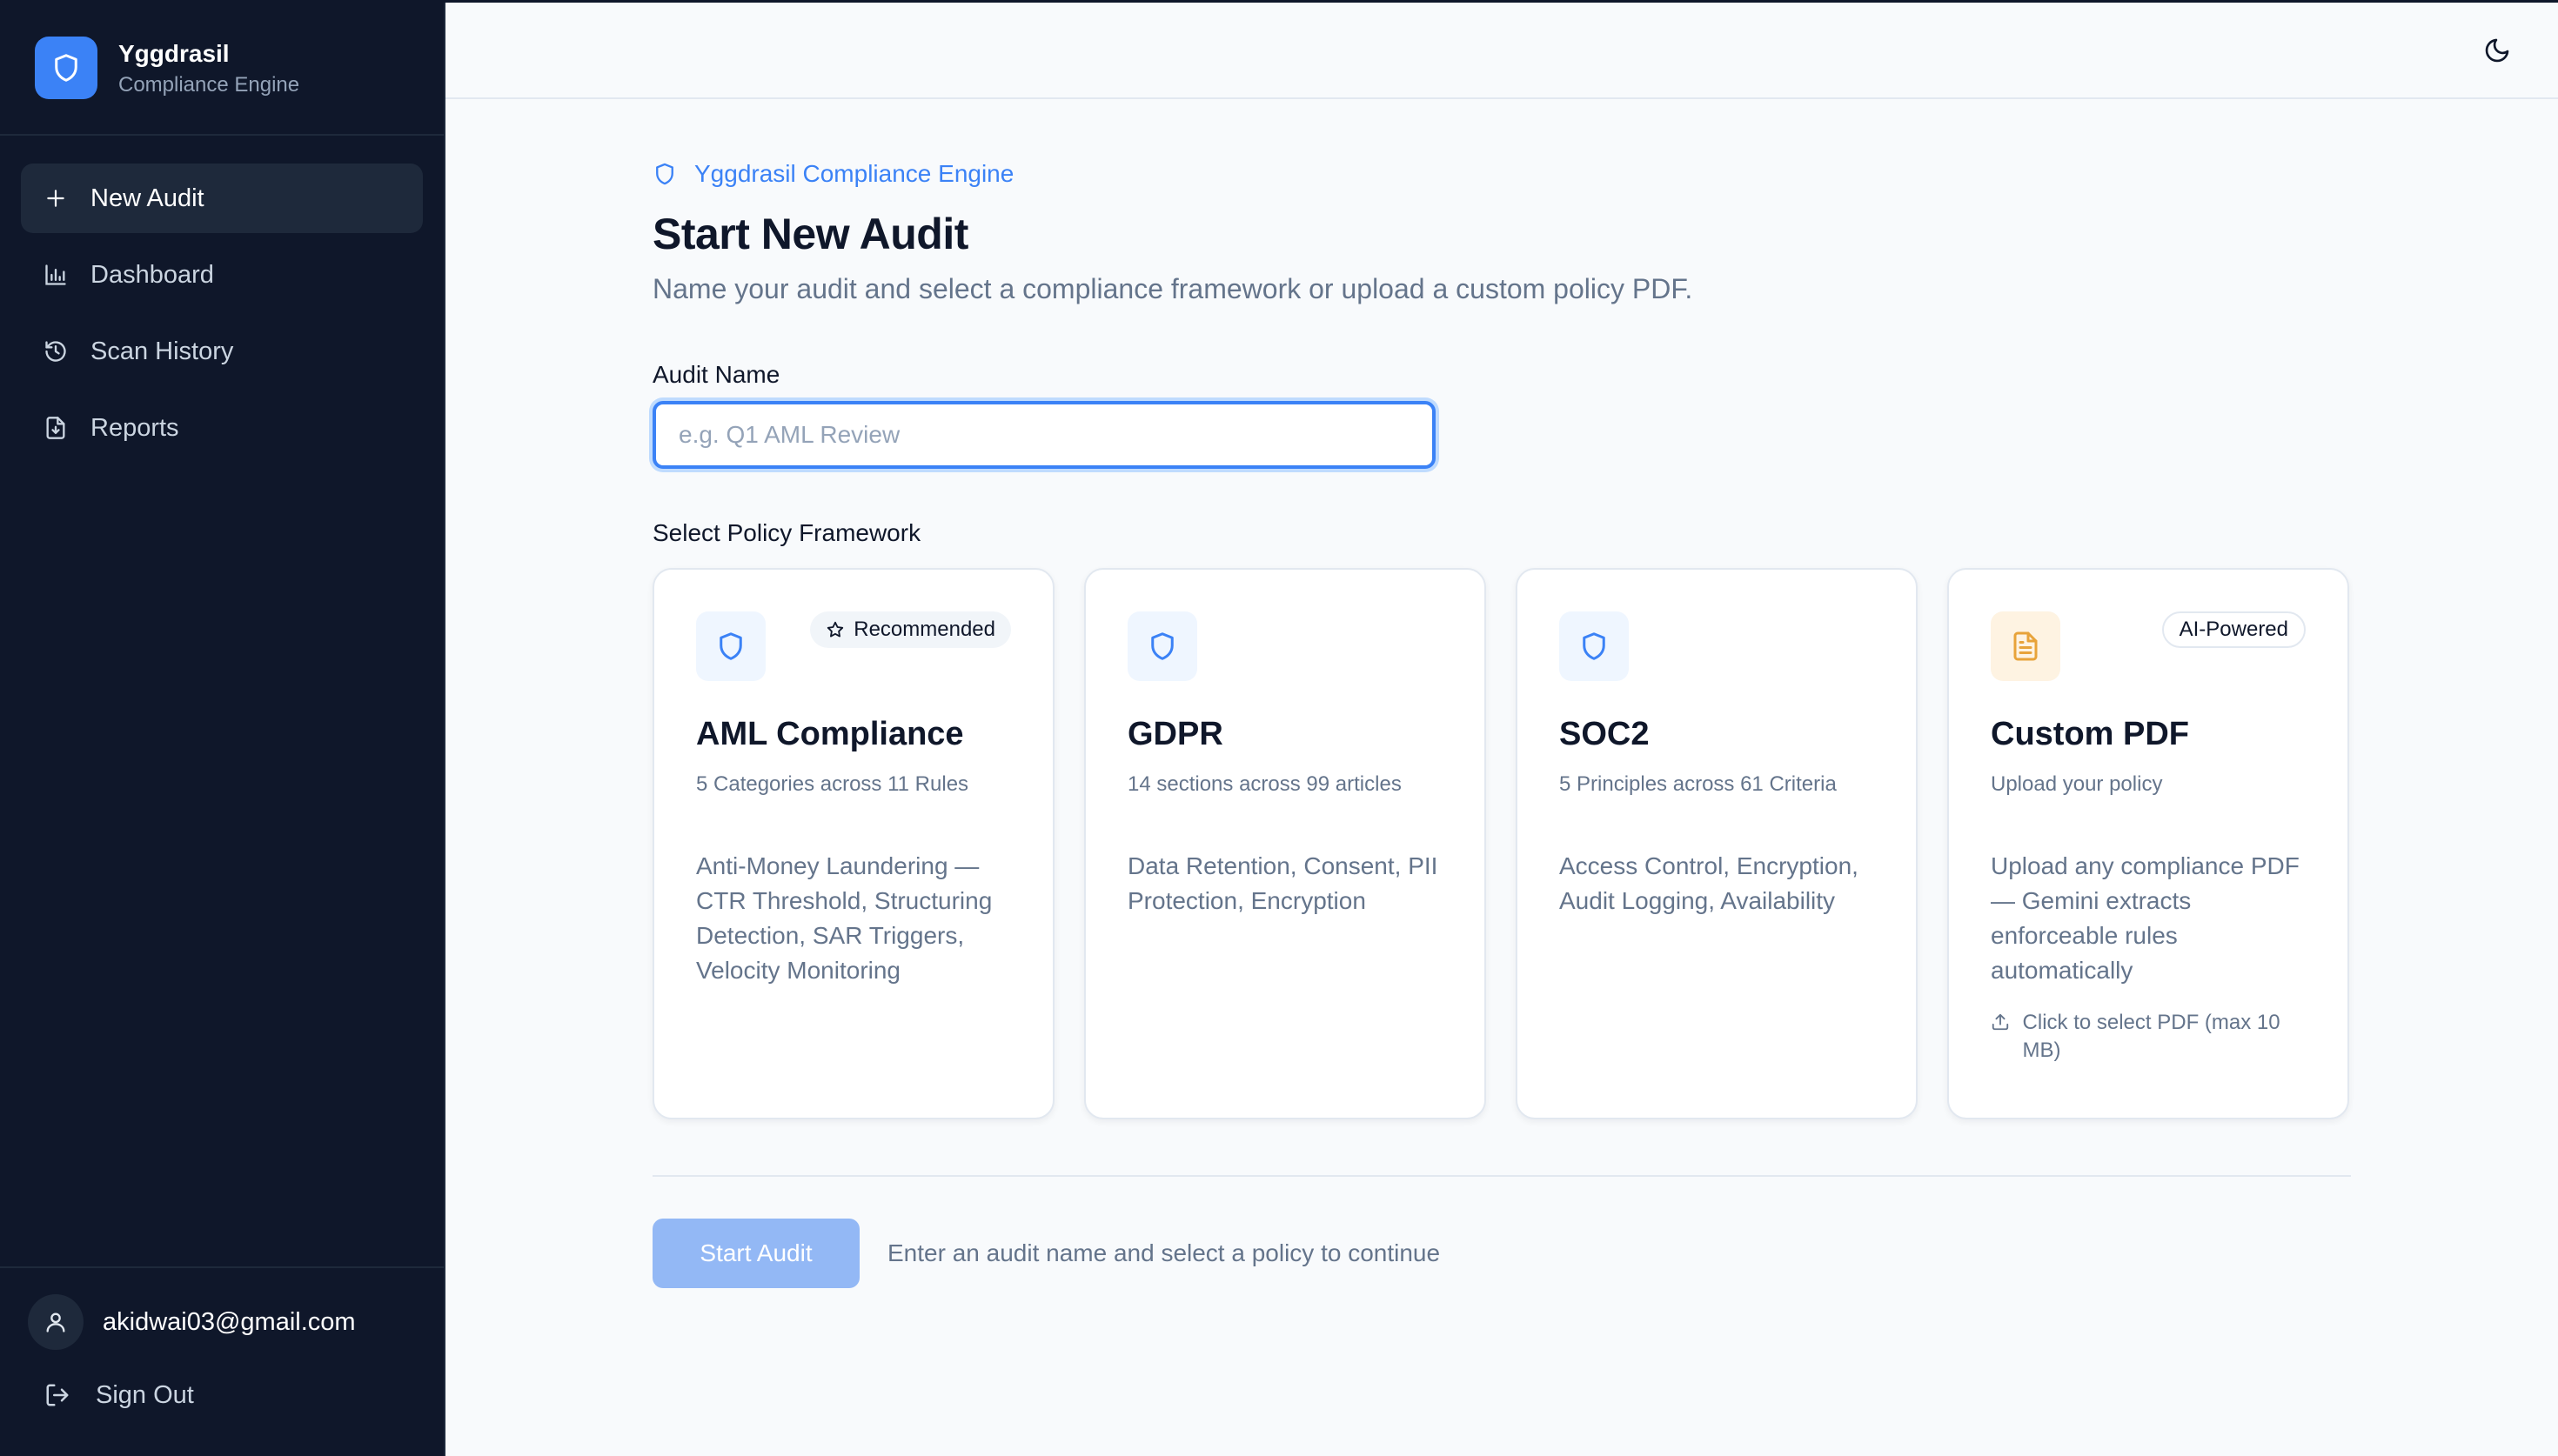 The image size is (2558, 1456). I want to click on card-title: SOC2, so click(1604, 734).